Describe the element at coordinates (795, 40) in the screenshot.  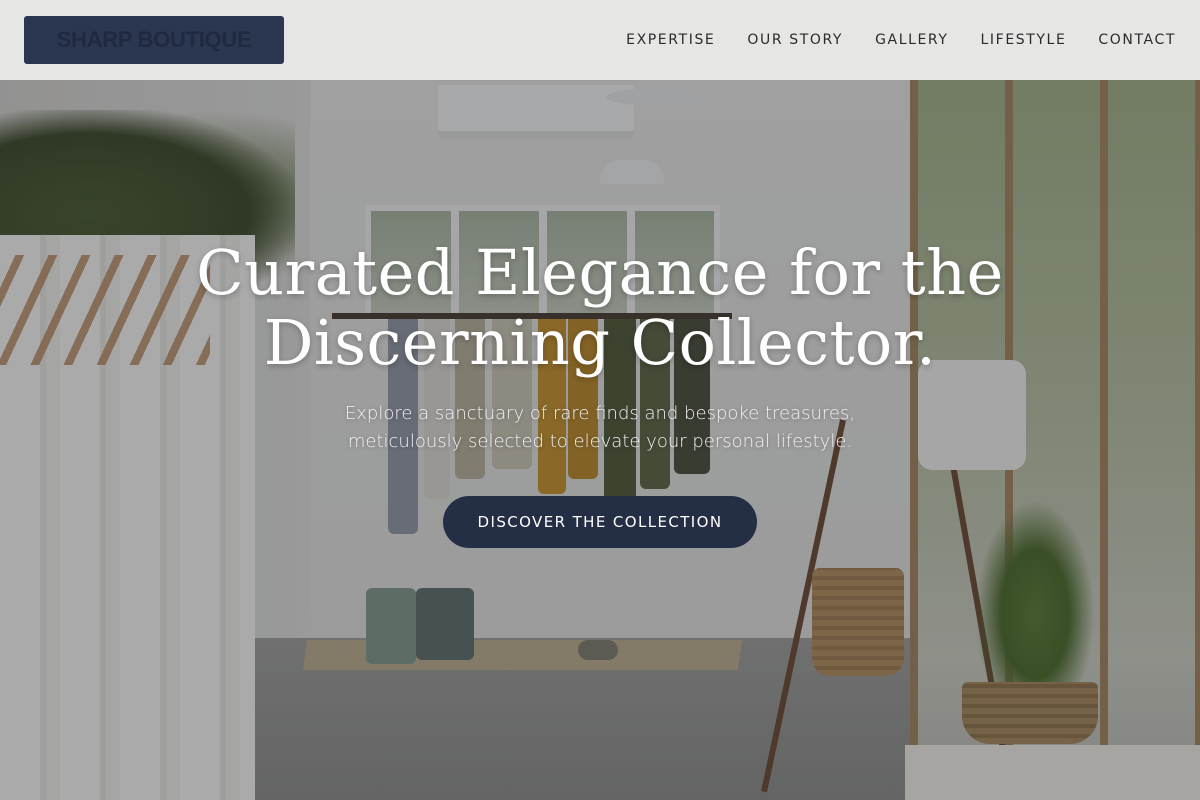
I see `nav-link-our-story: OUR STORY` at that location.